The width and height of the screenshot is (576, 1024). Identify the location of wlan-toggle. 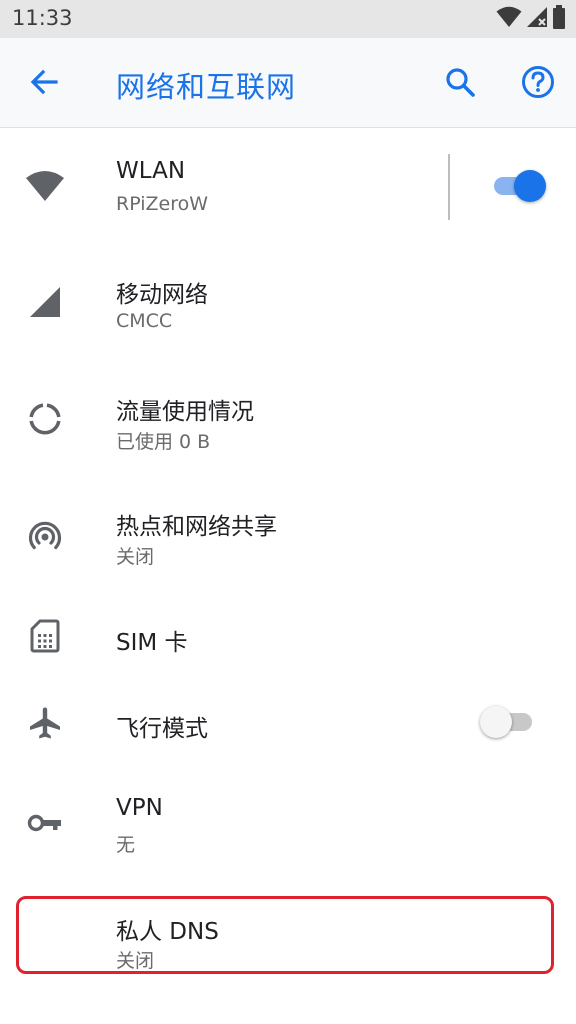
(516, 186).